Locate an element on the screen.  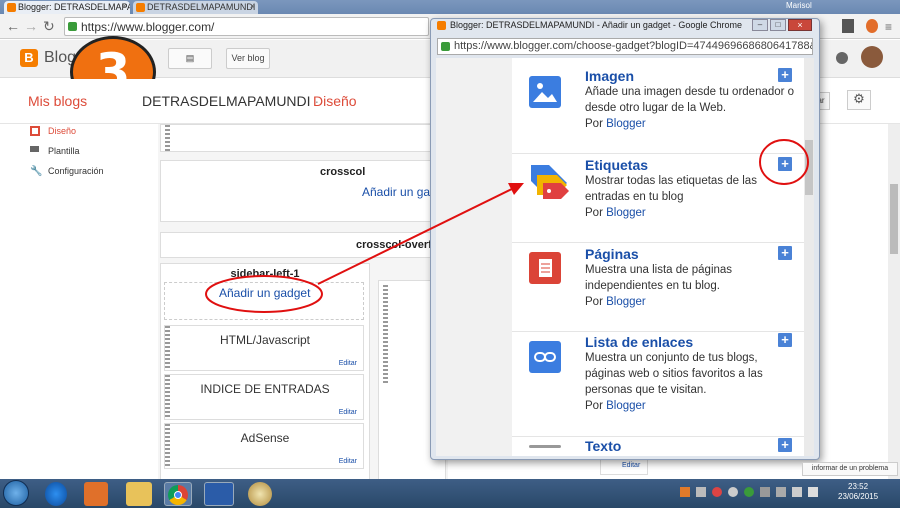
maximize-icon: □ is located at coordinates (778, 25).